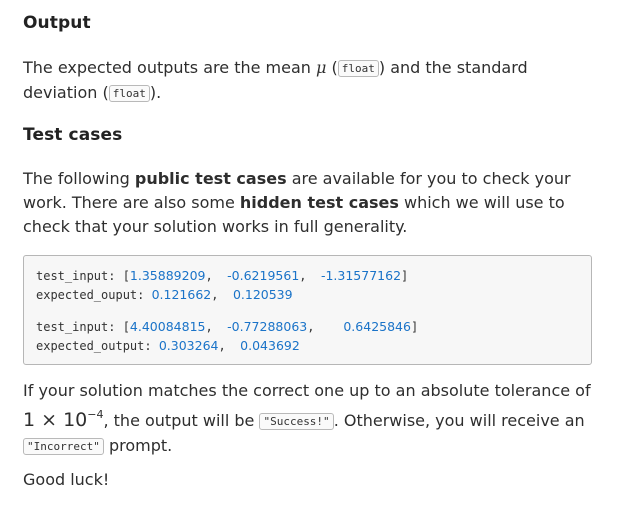  What do you see at coordinates (66, 479) in the screenshot?
I see `good-luck-text: Good luck!` at bounding box center [66, 479].